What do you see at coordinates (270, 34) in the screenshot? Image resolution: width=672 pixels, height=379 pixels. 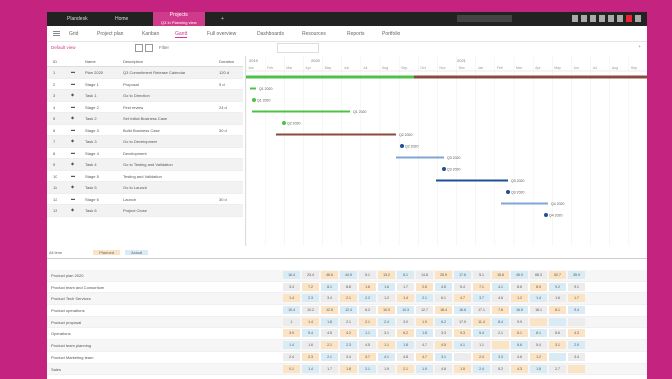 I see `ribbon-dashboards: Dashboards` at bounding box center [270, 34].